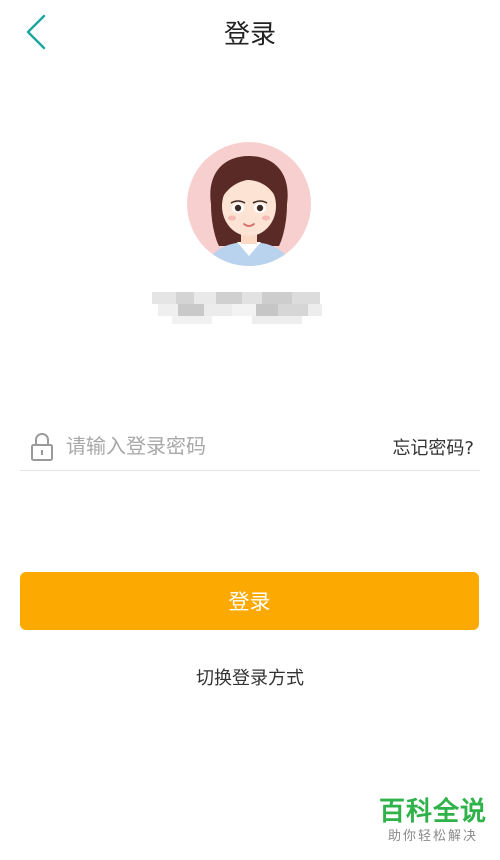 The height and width of the screenshot is (860, 500). I want to click on lock-icon, so click(42, 447).